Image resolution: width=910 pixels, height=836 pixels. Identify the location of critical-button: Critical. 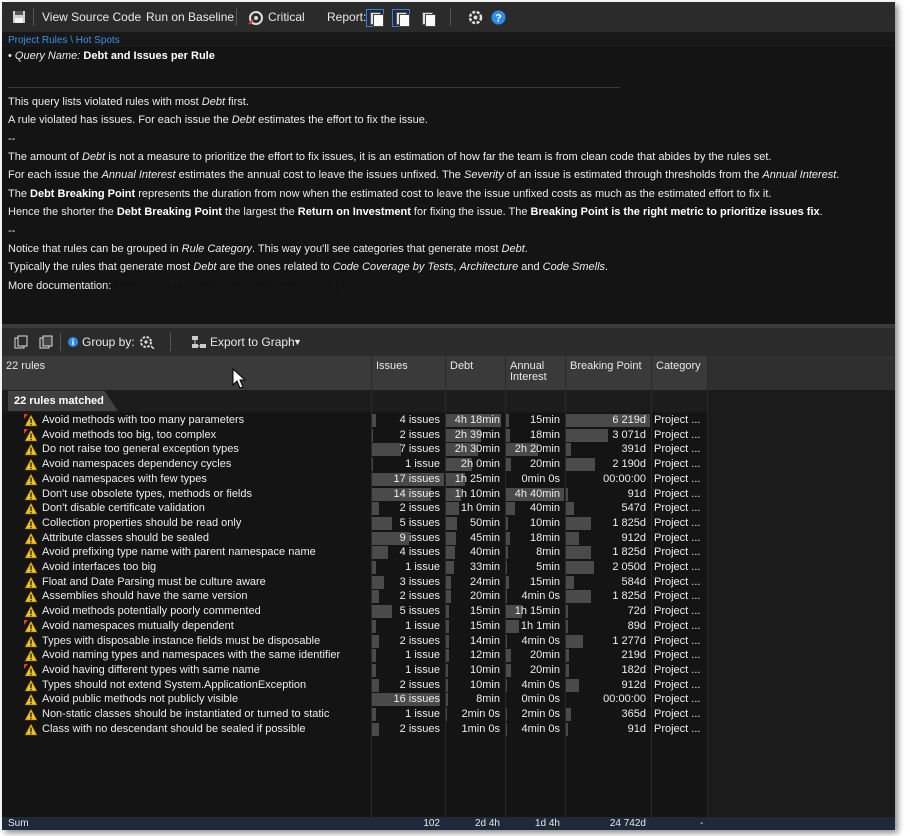
(286, 17).